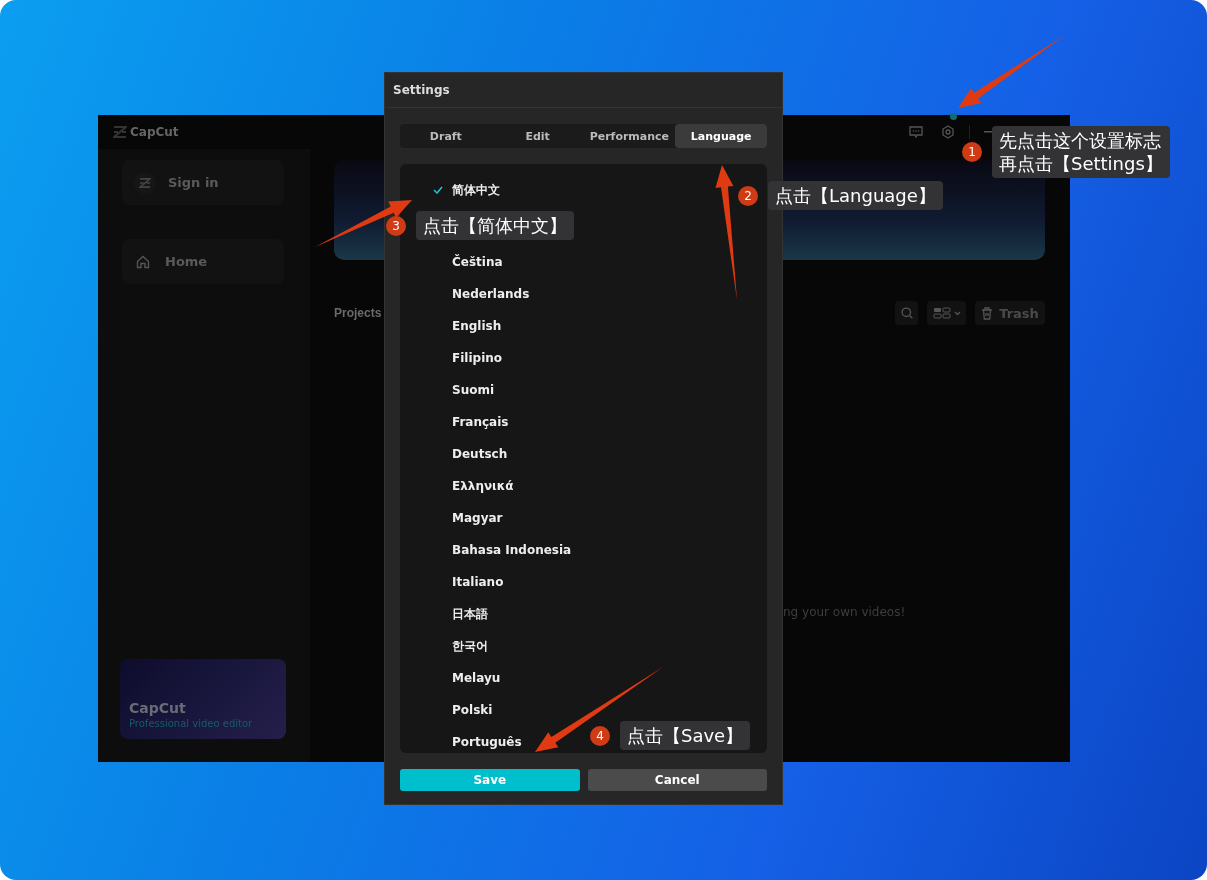 This screenshot has height=880, width=1207. I want to click on view-toggle-button, so click(946, 313).